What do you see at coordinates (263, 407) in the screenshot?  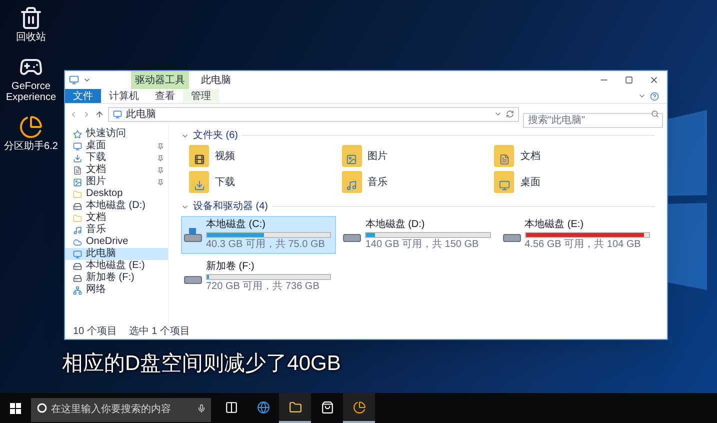 I see `globe-icon` at bounding box center [263, 407].